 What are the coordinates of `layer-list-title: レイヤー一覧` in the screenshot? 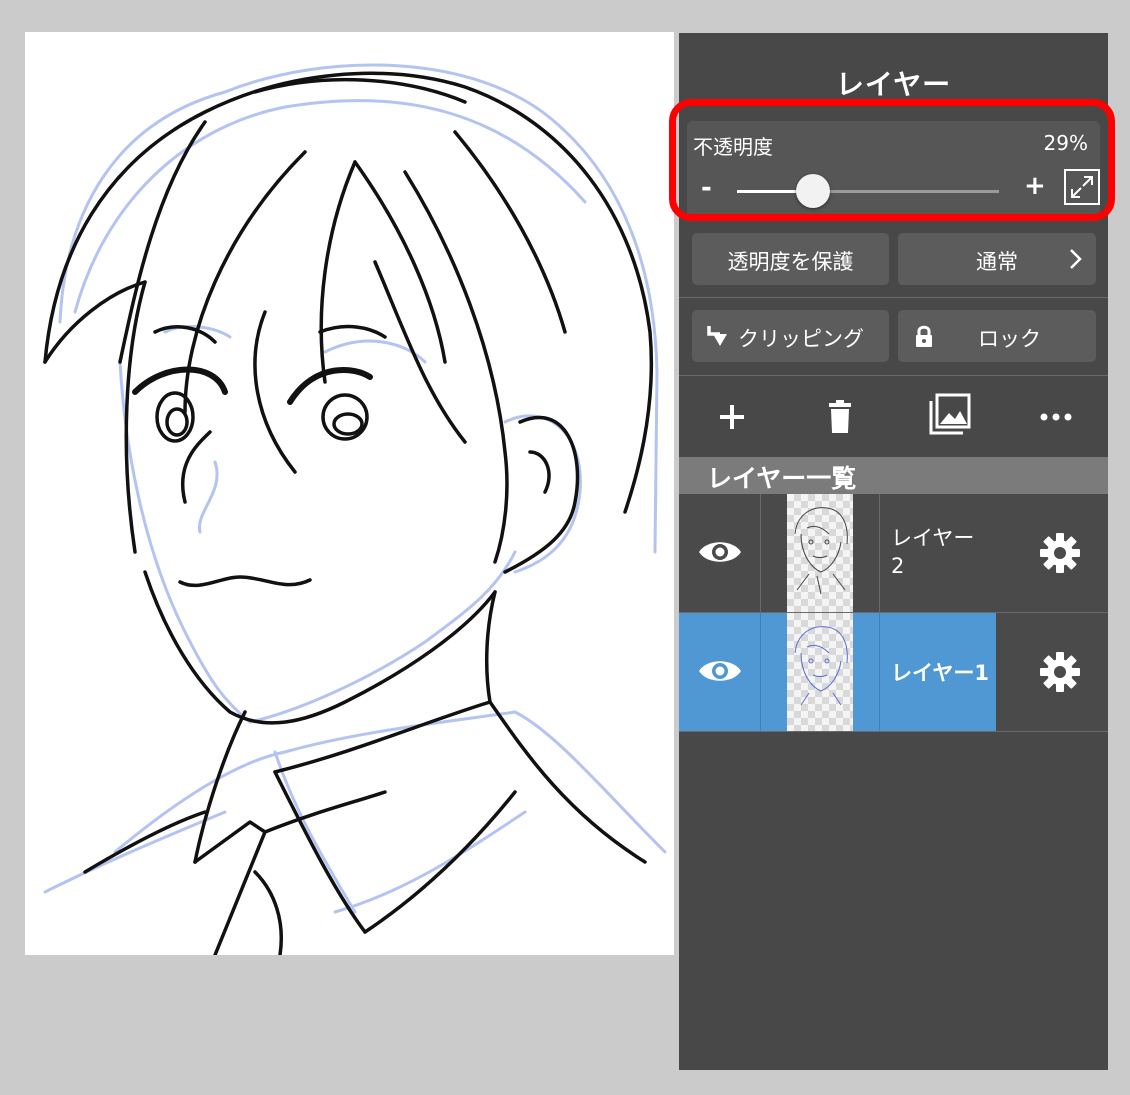 It's located at (782, 478).